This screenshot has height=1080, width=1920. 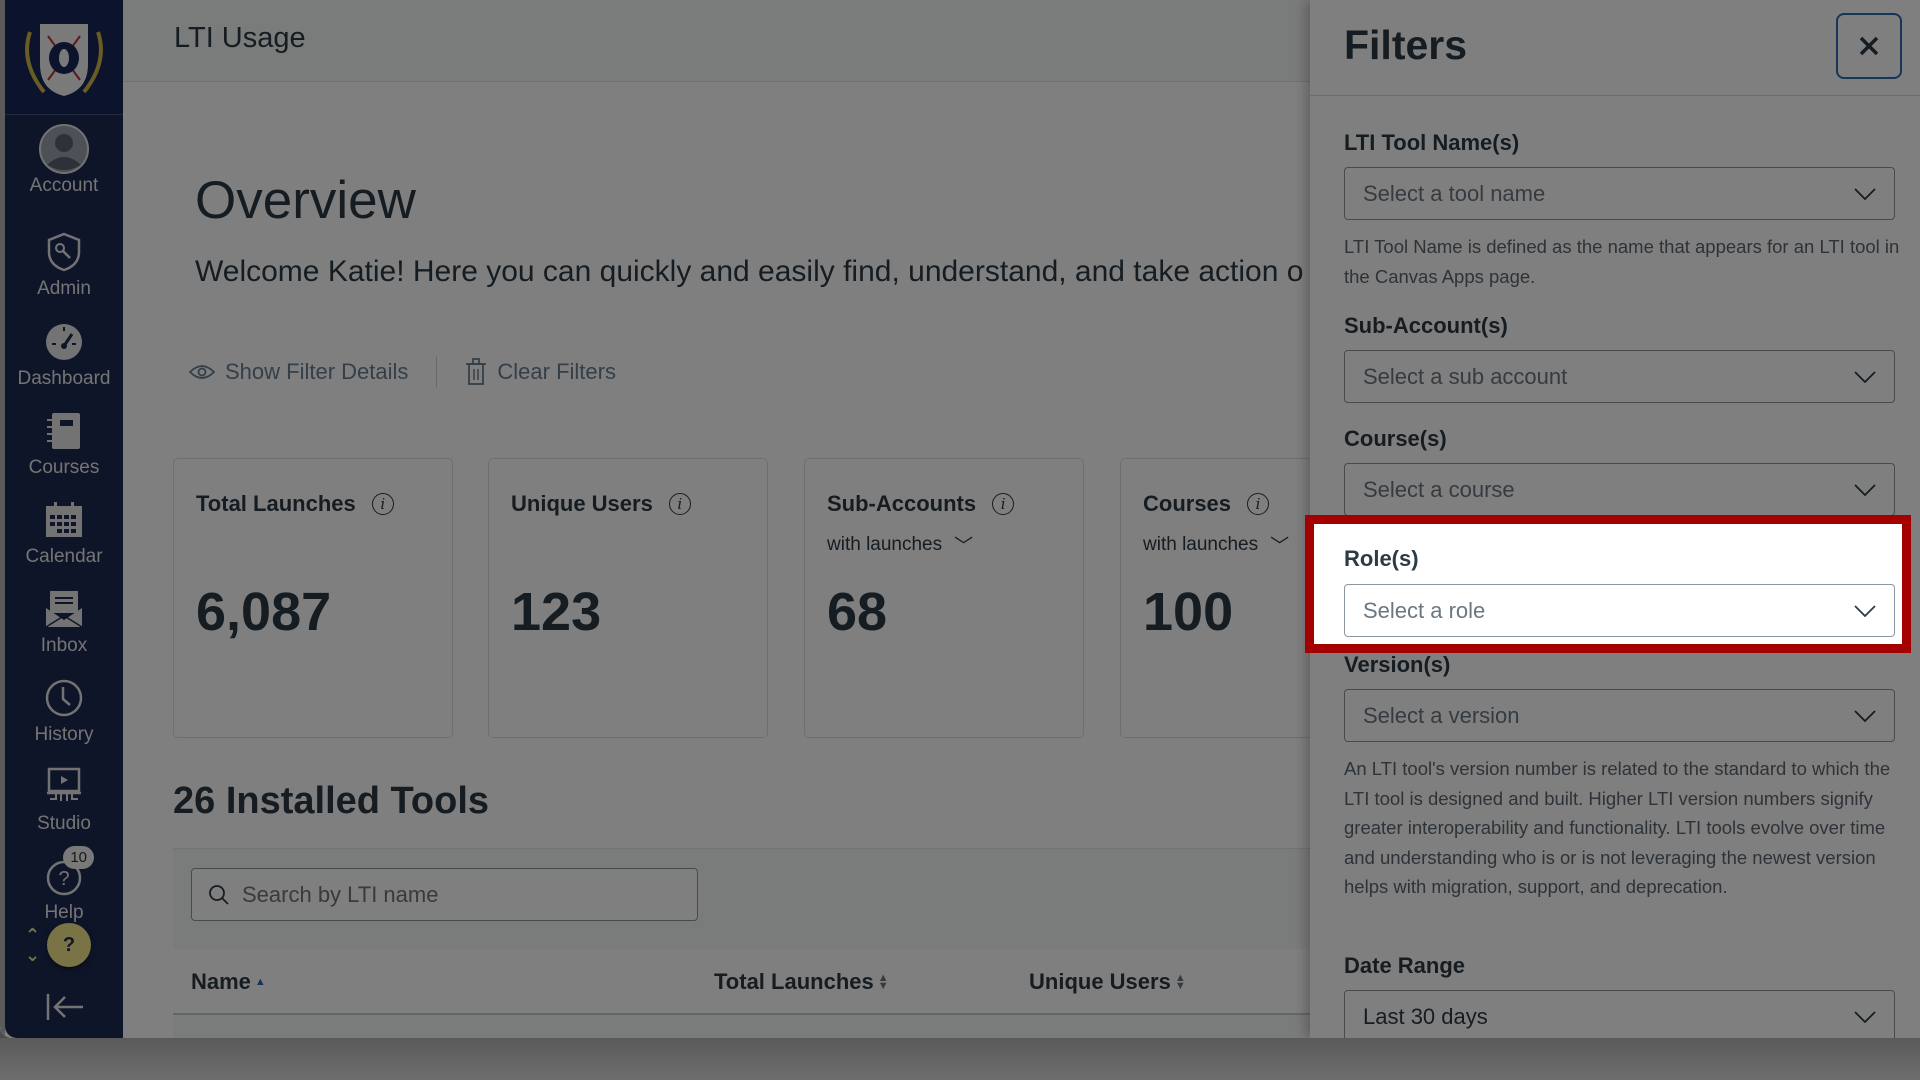 I want to click on nav-admin: Admin, so click(x=64, y=271).